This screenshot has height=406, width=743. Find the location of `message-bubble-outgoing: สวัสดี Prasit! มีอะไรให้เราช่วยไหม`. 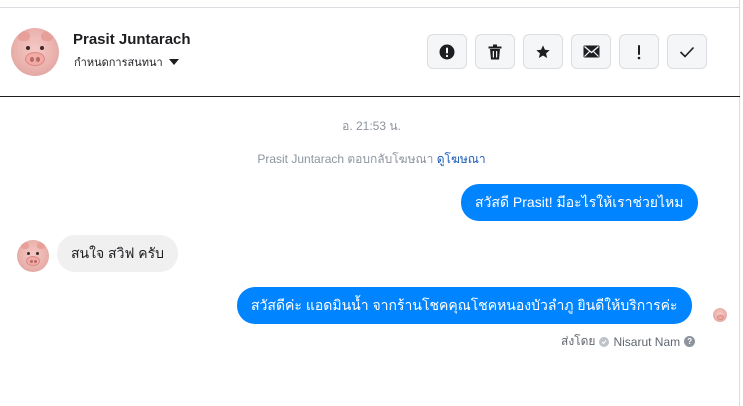

message-bubble-outgoing: สวัสดี Prasit! มีอะไรให้เราช่วยไหม is located at coordinates (579, 202).